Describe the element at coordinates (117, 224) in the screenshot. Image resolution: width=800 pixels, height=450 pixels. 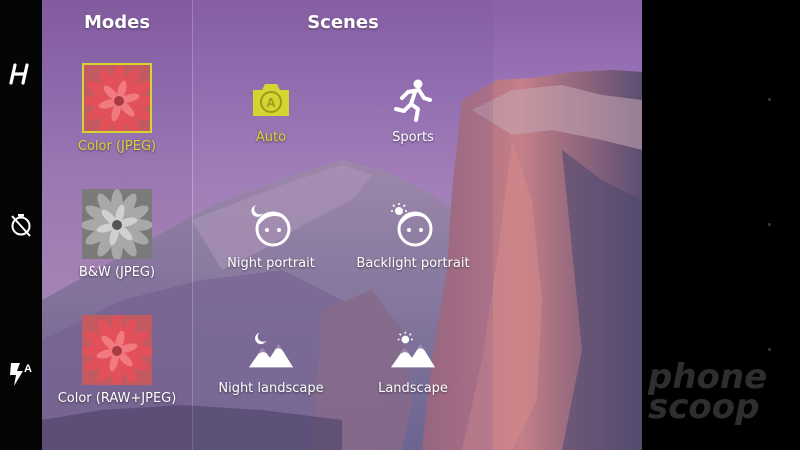
I see `mode-thumbnail-bw` at that location.